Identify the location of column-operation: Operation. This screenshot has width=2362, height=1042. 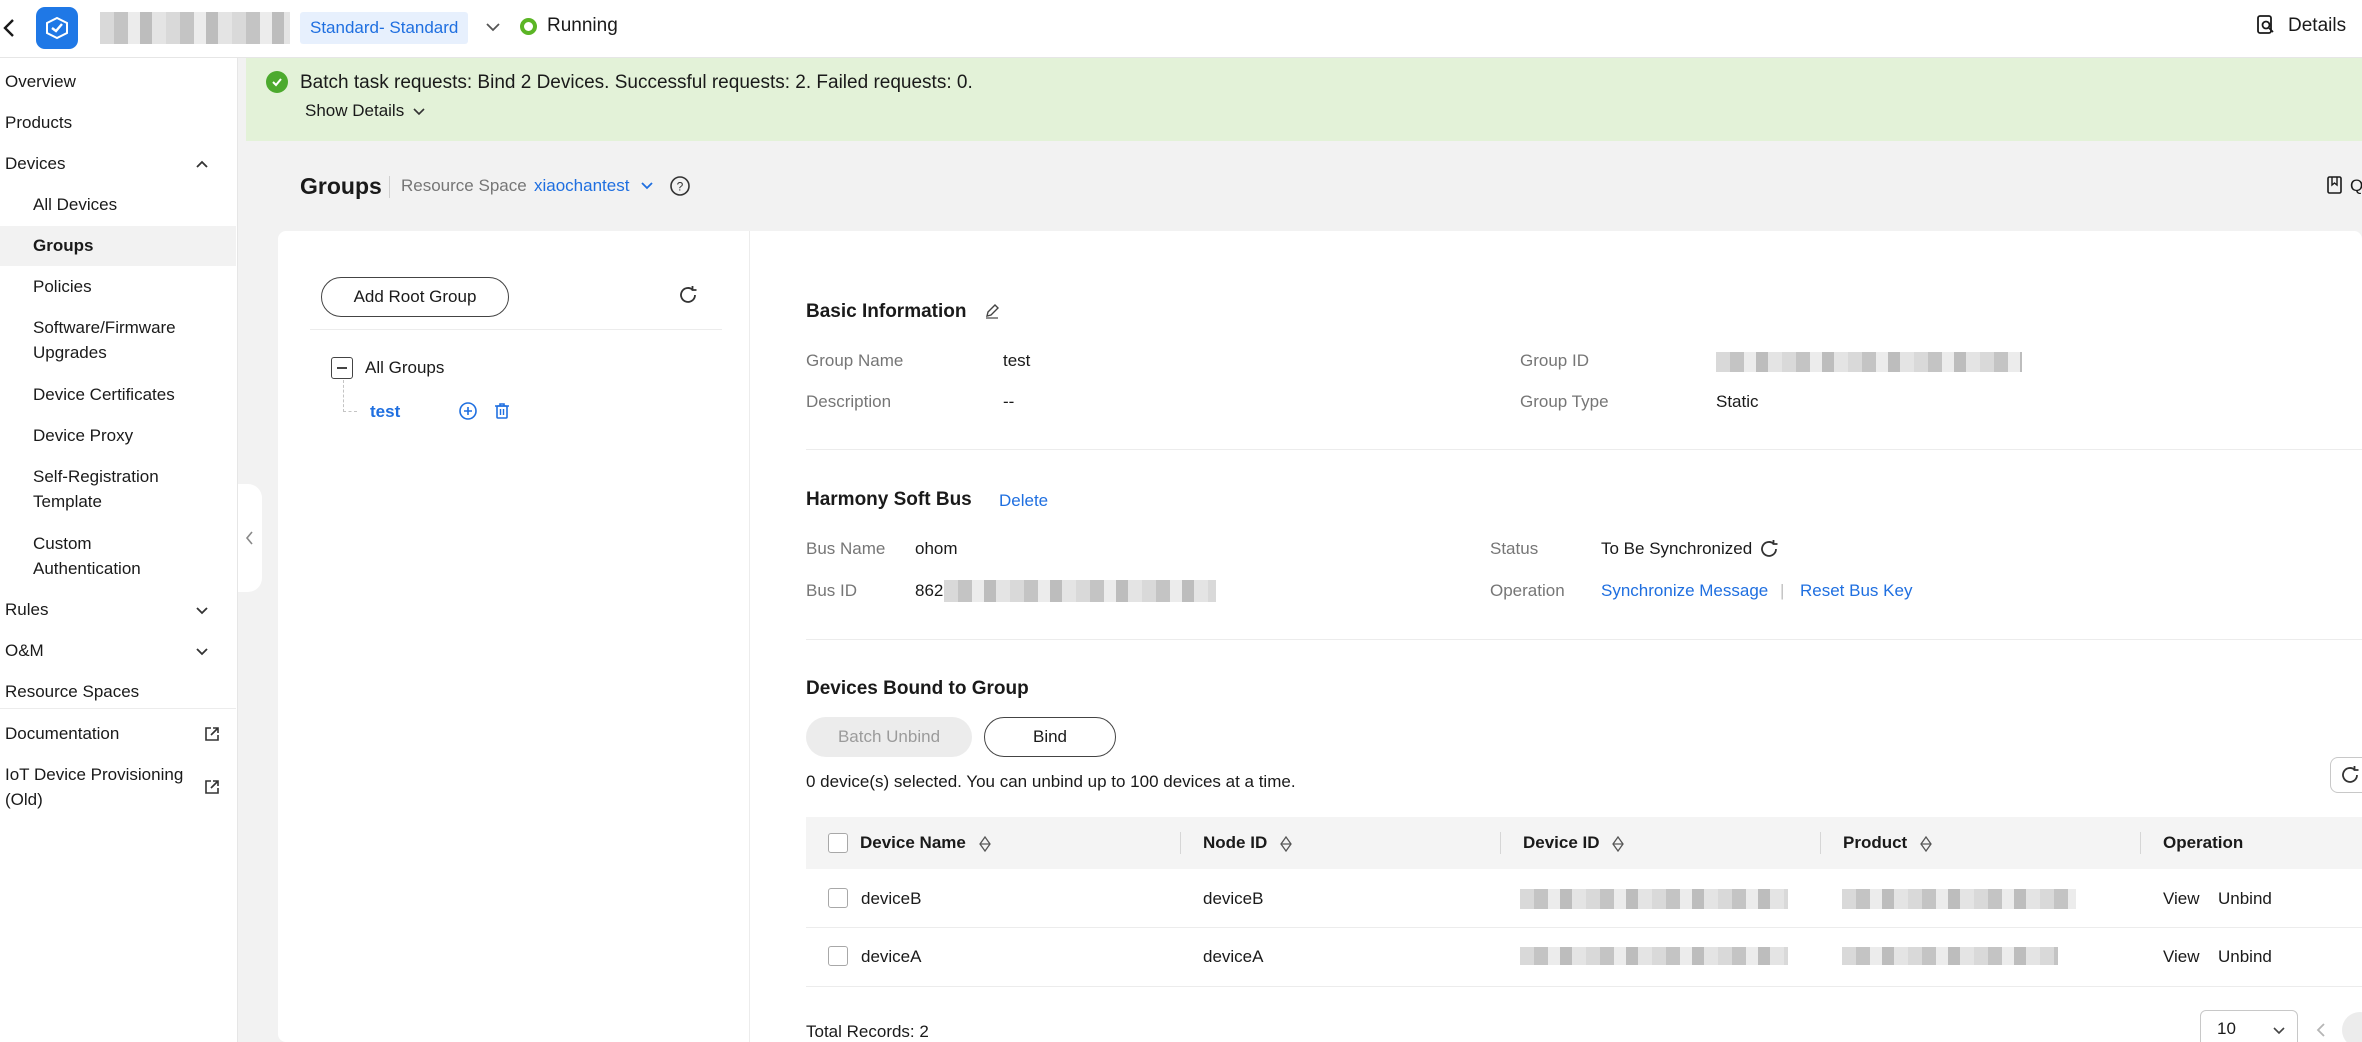
(2203, 843).